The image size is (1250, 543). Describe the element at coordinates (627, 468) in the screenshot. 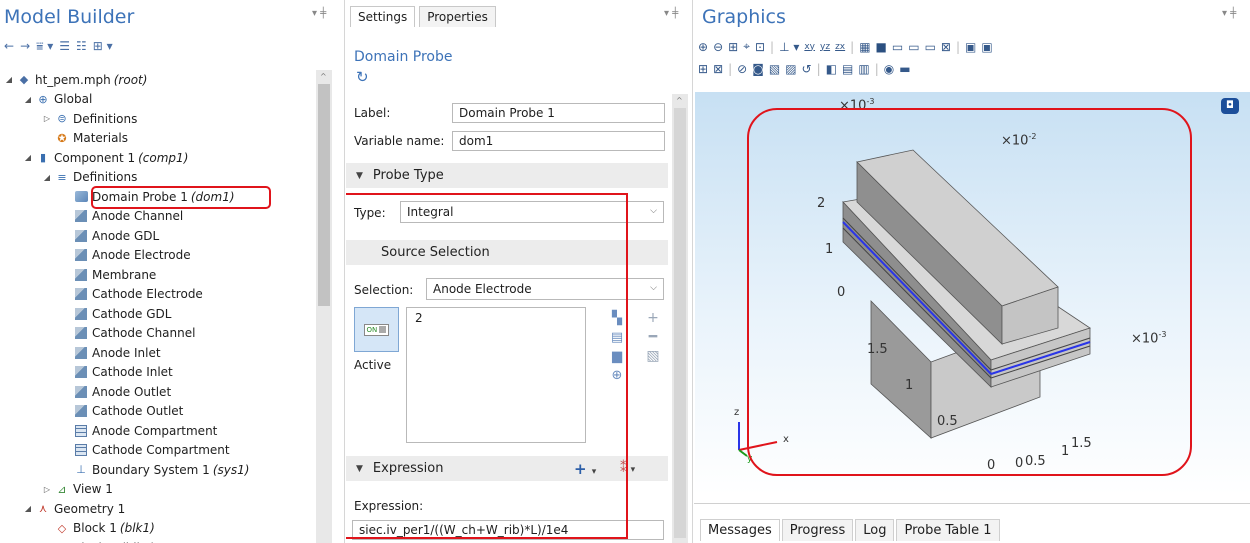

I see `replace-expression-icon: ⁑ ▾` at that location.